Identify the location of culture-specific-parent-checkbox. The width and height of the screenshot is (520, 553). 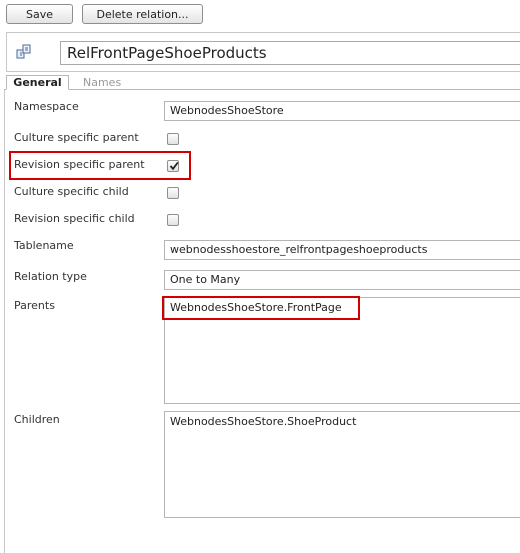
(173, 139).